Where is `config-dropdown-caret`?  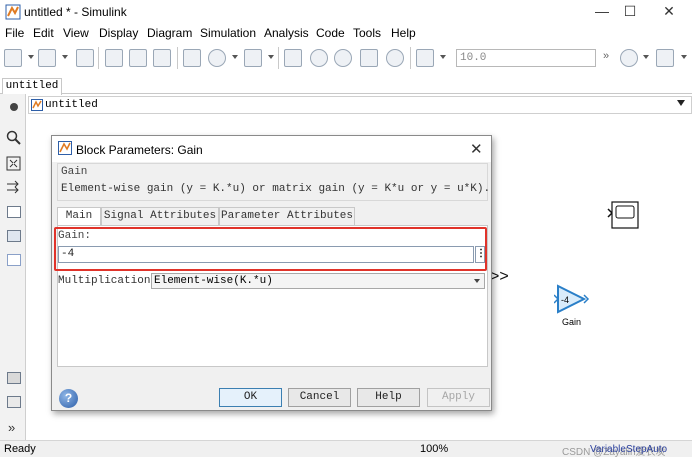 config-dropdown-caret is located at coordinates (684, 57).